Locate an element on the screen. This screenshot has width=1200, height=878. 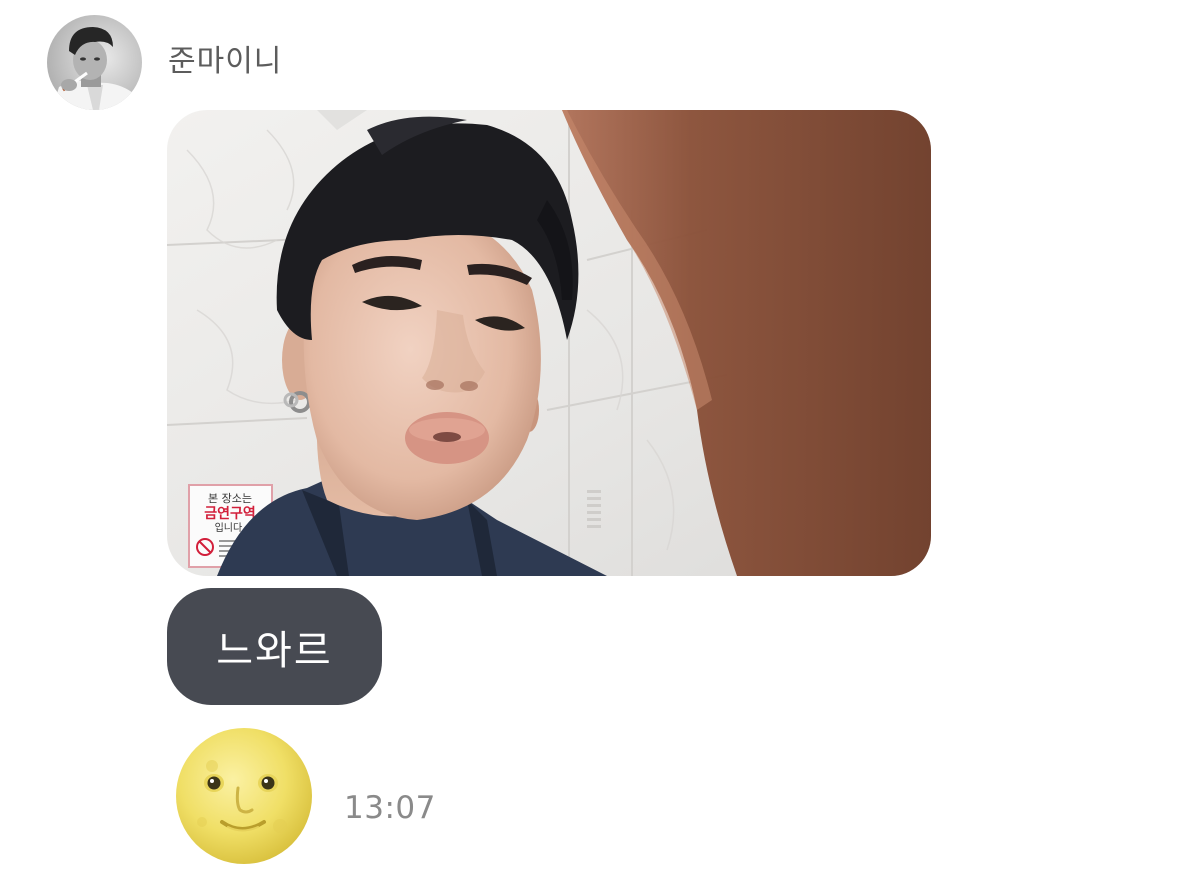
full-moon-face-emoji-icon is located at coordinates (244, 796).